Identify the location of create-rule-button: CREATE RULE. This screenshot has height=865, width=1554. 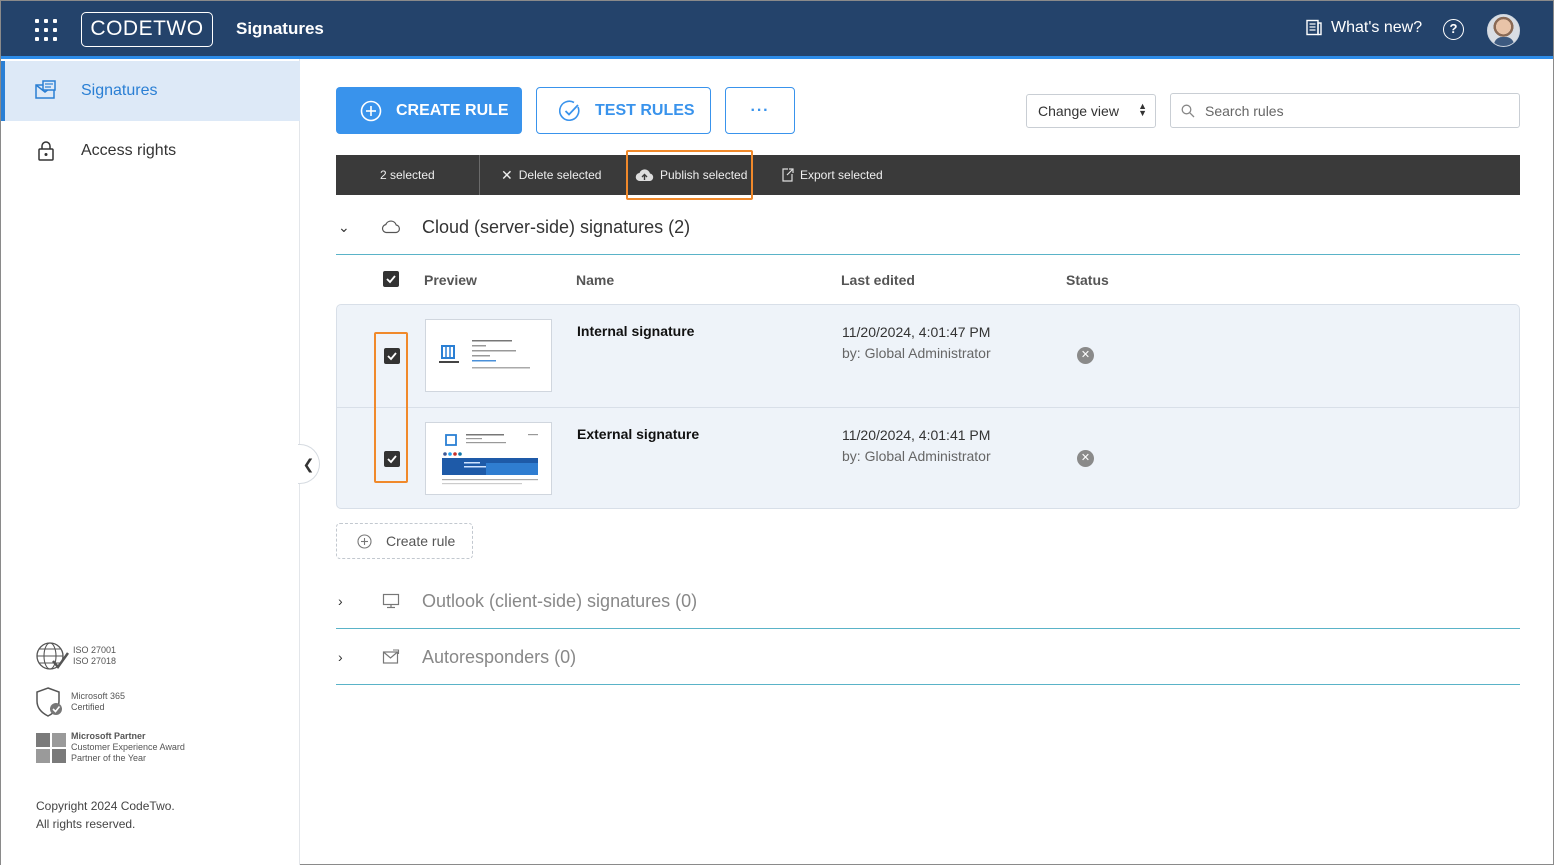
(429, 110).